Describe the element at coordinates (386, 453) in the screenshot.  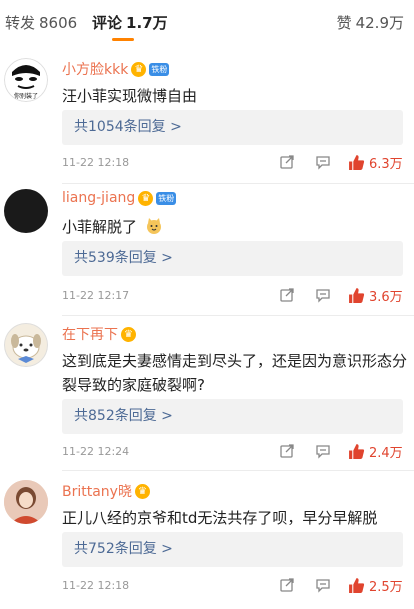
I see `like-count: 2.4万` at that location.